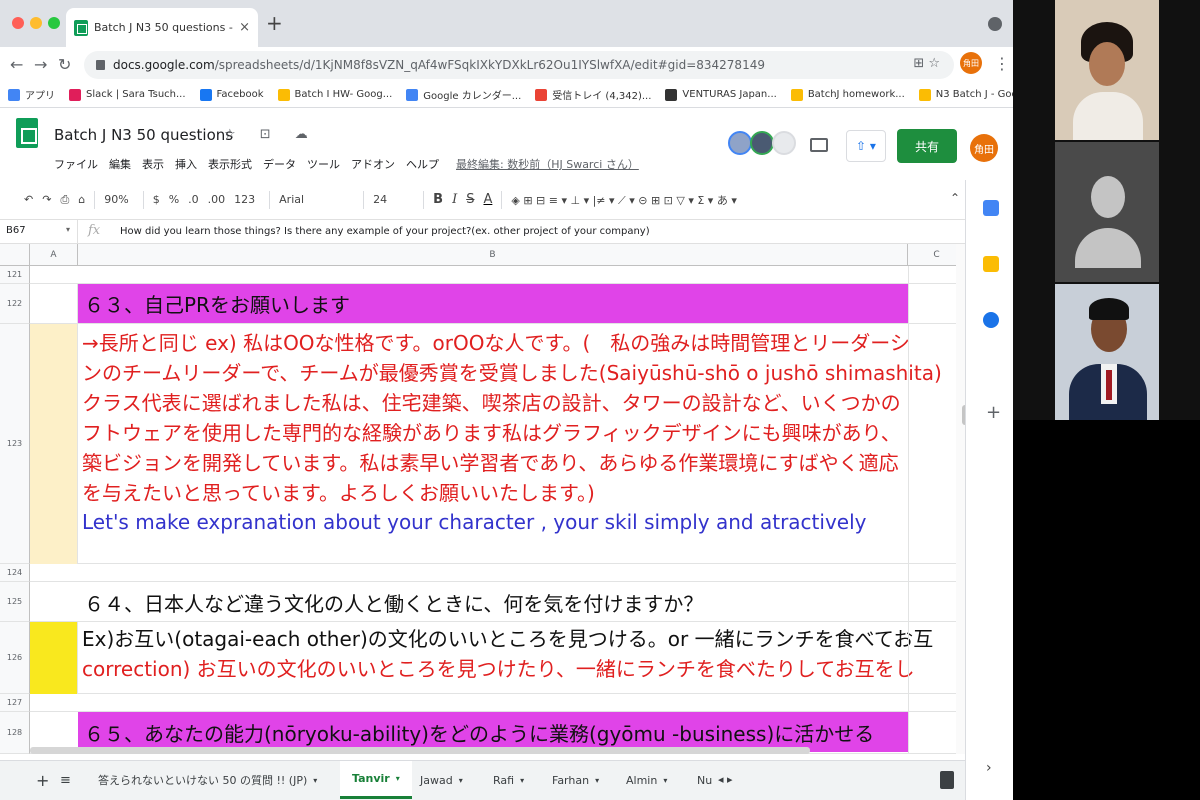  Describe the element at coordinates (244, 27) in the screenshot. I see `tab-close-icon: ×` at that location.